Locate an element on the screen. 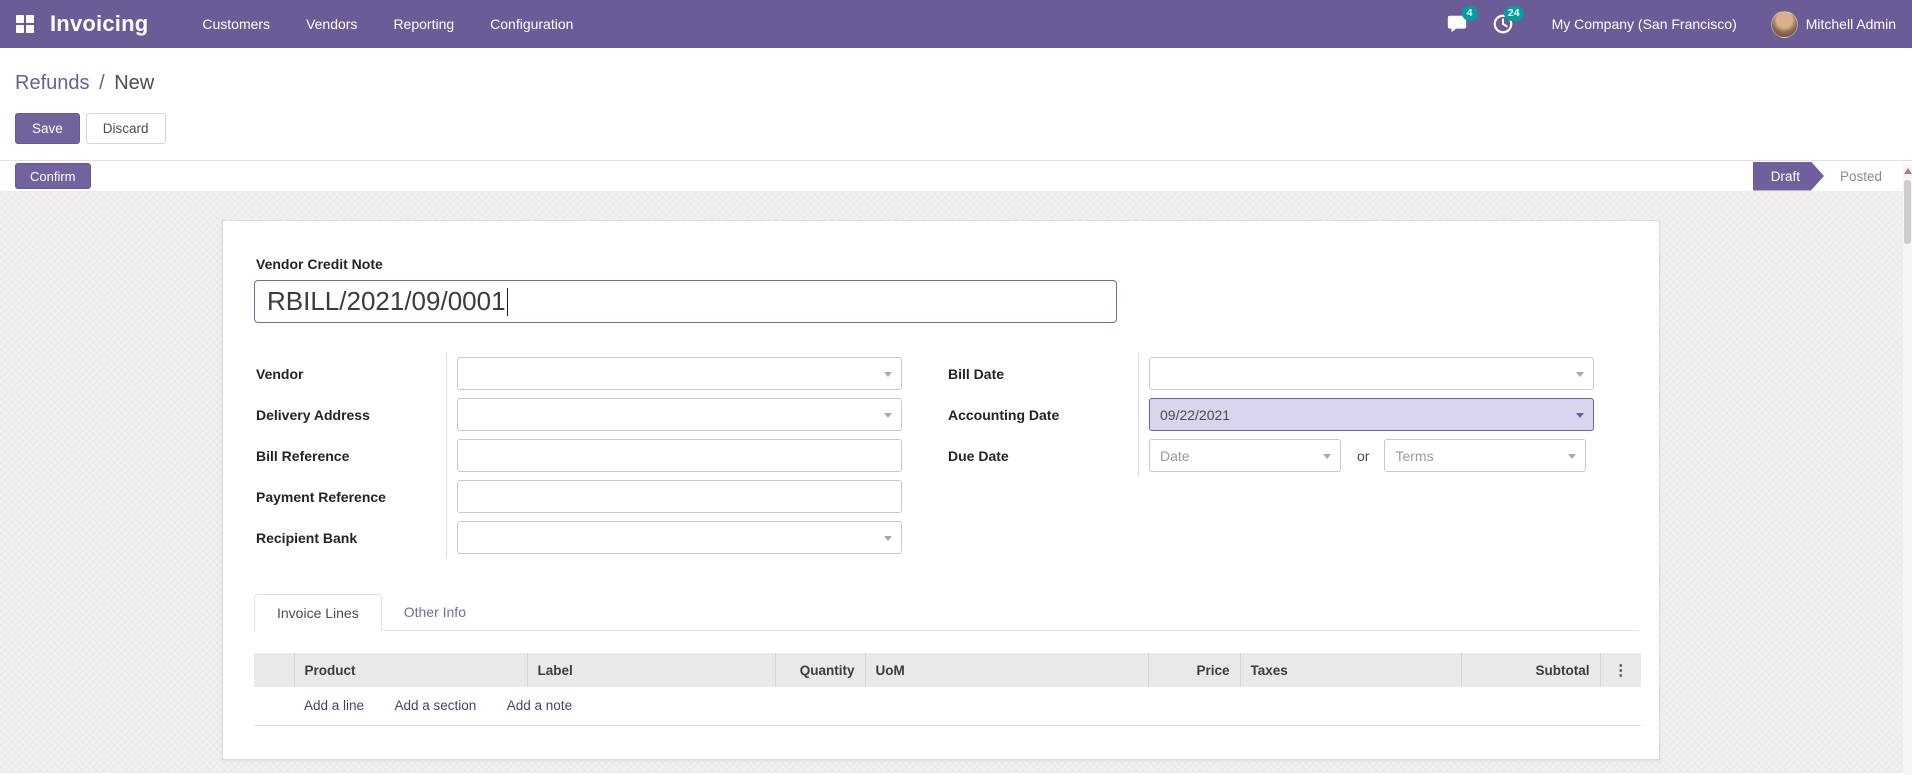 This screenshot has height=775, width=1912. nav-menu-reporting: Reporting is located at coordinates (423, 24).